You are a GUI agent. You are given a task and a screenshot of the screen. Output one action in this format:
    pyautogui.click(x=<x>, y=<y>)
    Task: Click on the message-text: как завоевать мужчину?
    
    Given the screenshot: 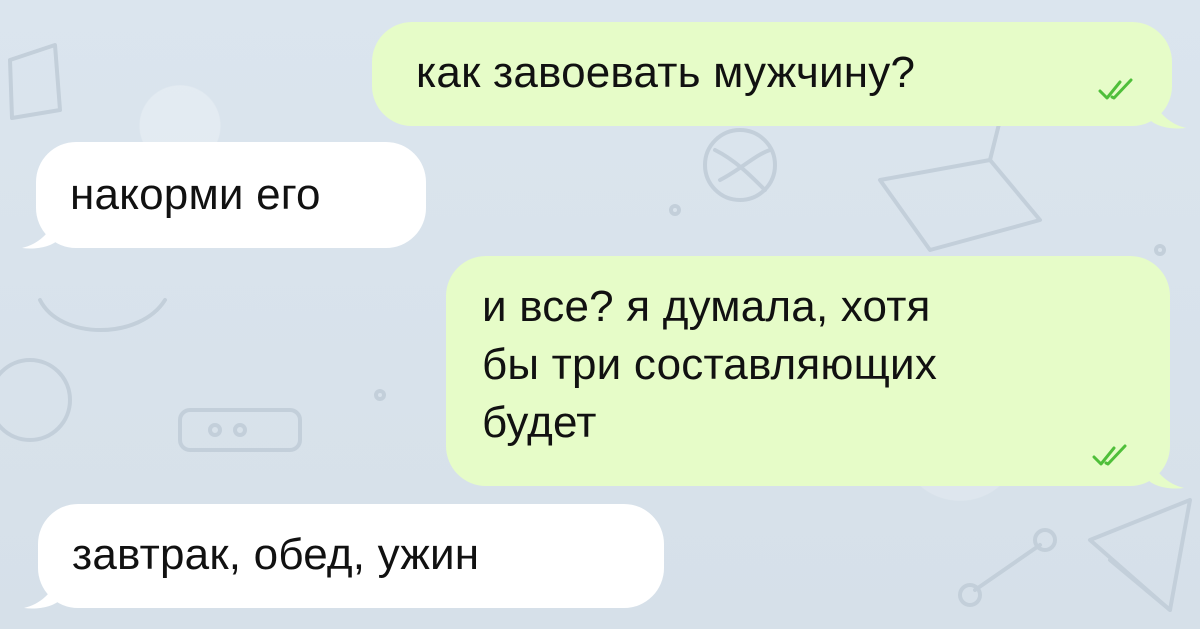 What is the action you would take?
    pyautogui.click(x=666, y=72)
    